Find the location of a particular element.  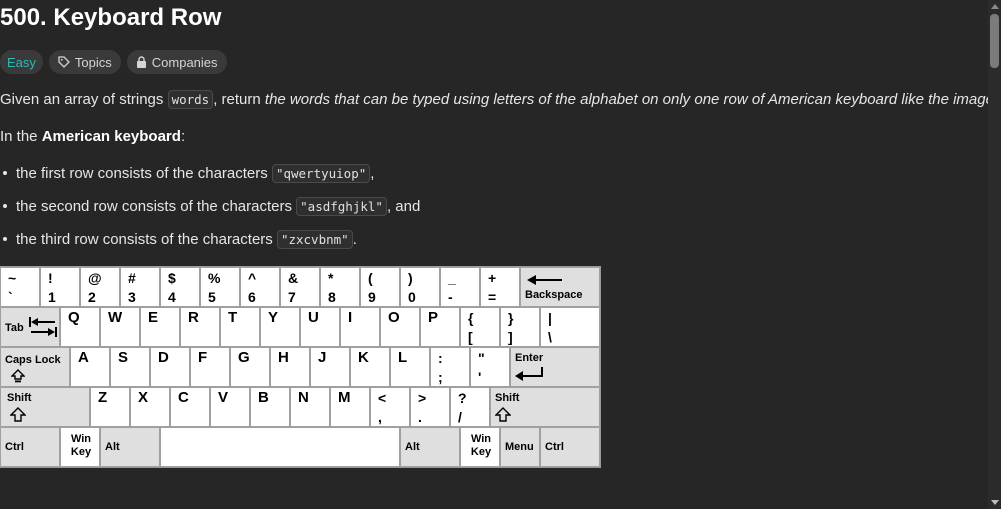

ctrl-key-left: Ctrl is located at coordinates (30, 447).